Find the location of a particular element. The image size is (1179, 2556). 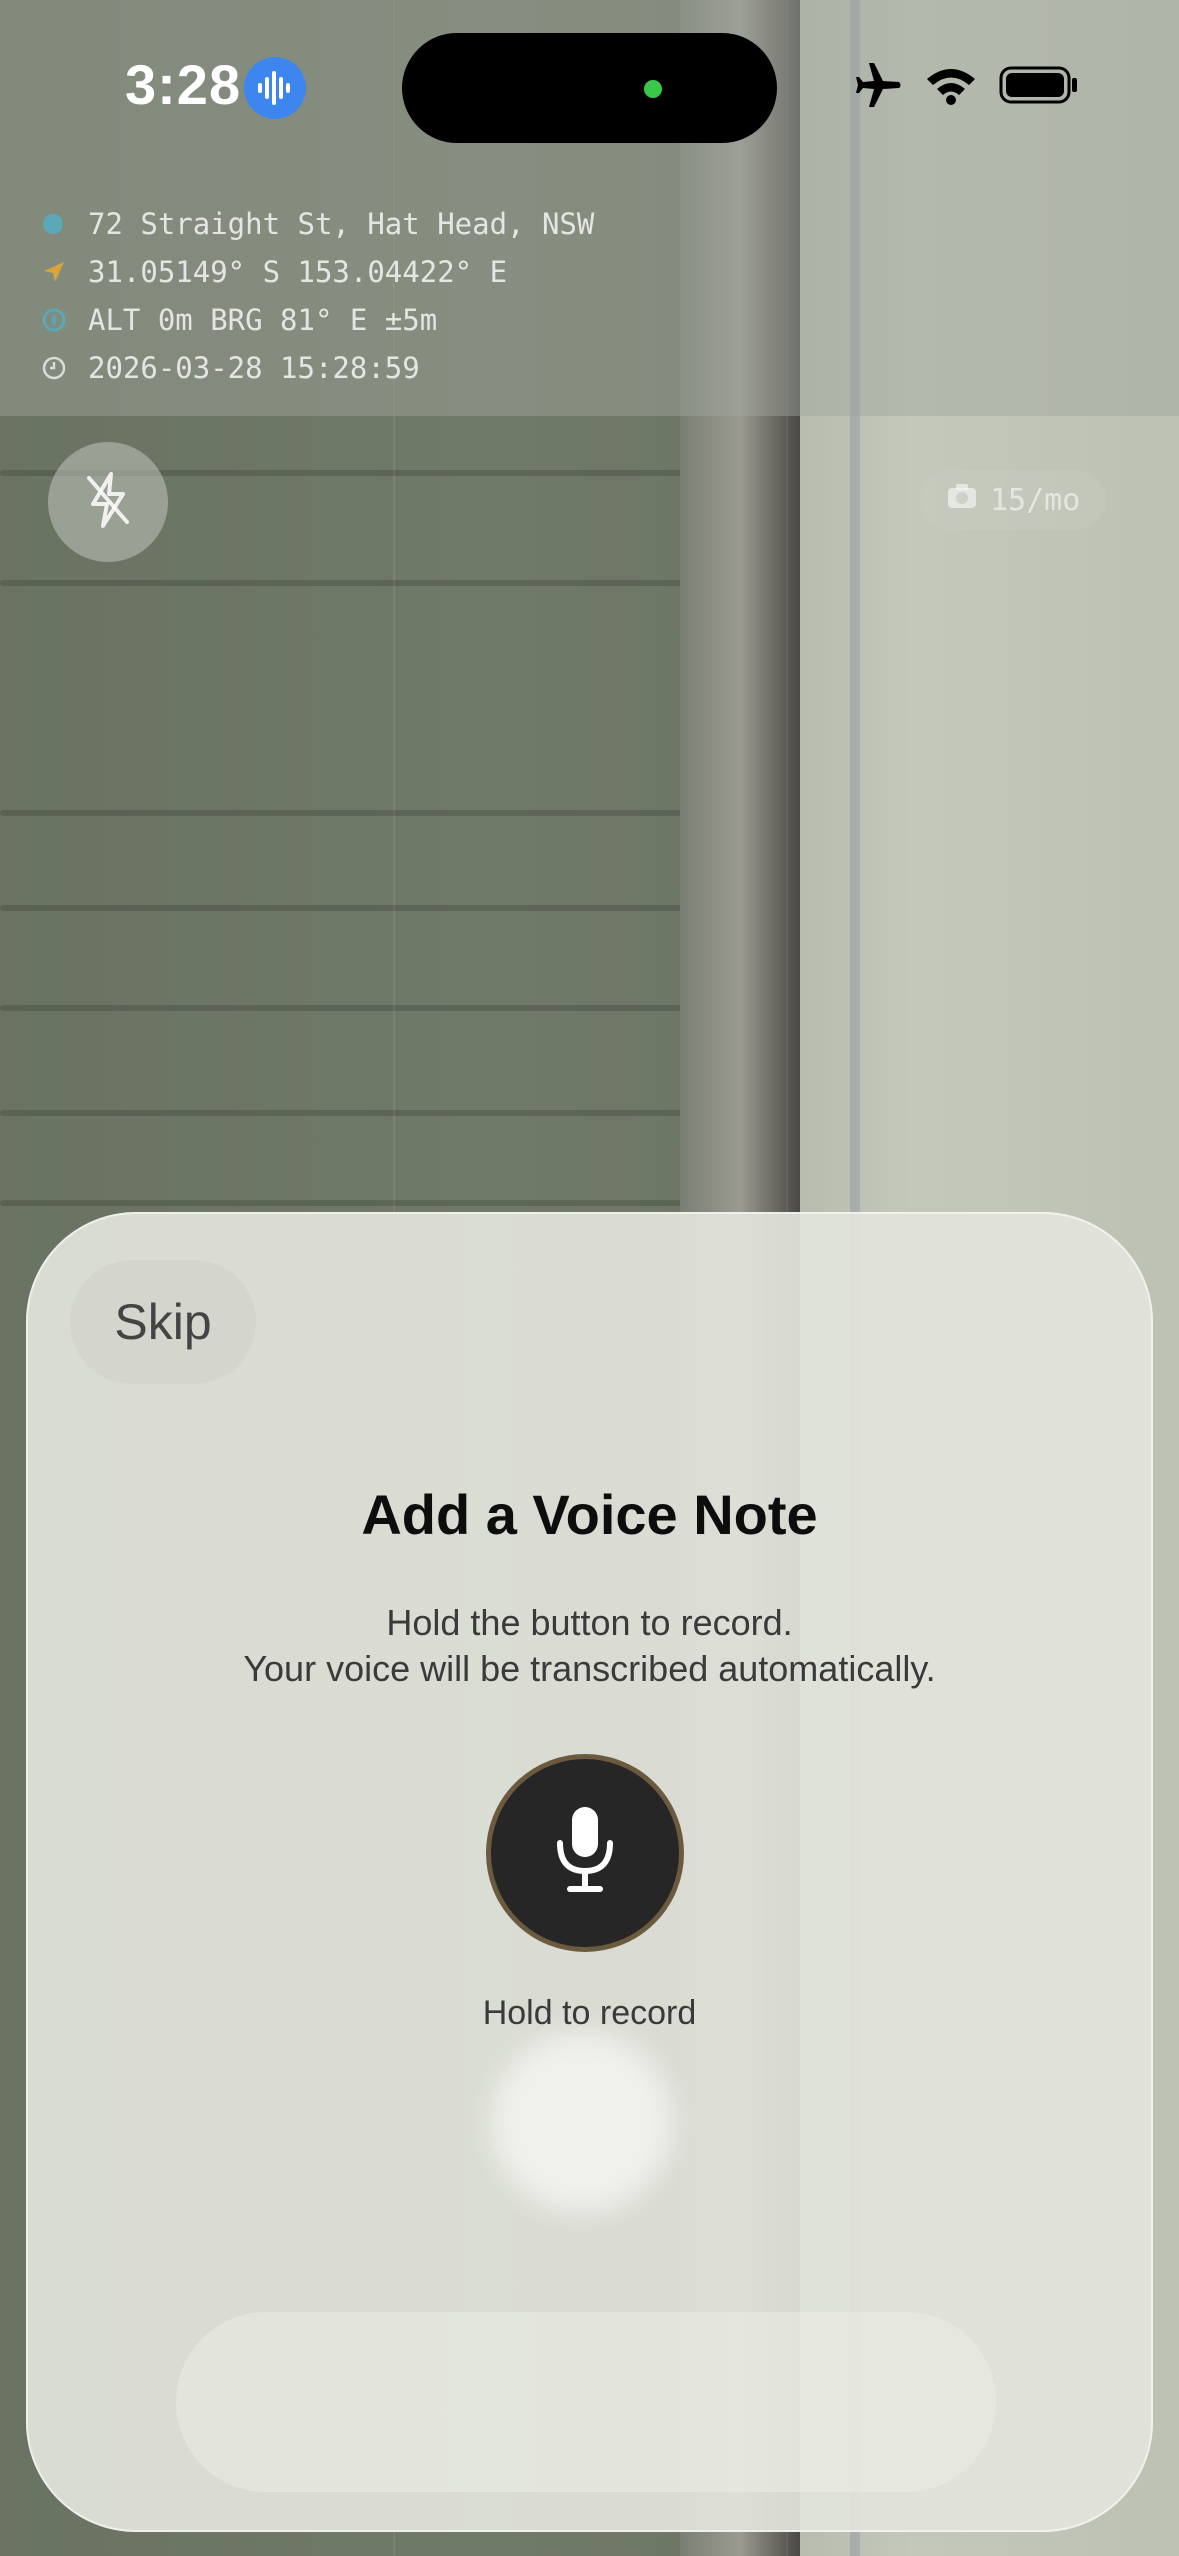

geo-timestamp: 2026-03-28 15:28:59 is located at coordinates (254, 368).